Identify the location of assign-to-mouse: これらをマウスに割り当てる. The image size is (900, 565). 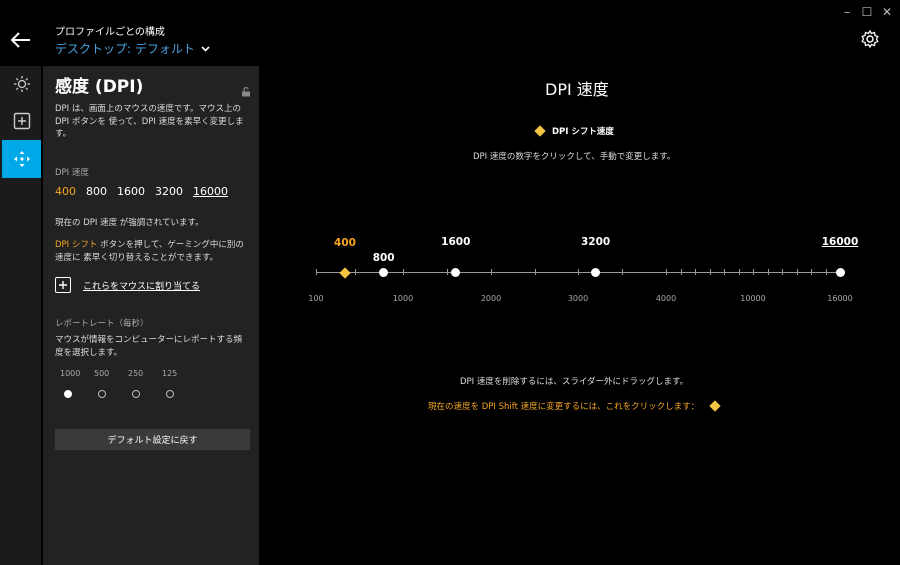
(127, 285).